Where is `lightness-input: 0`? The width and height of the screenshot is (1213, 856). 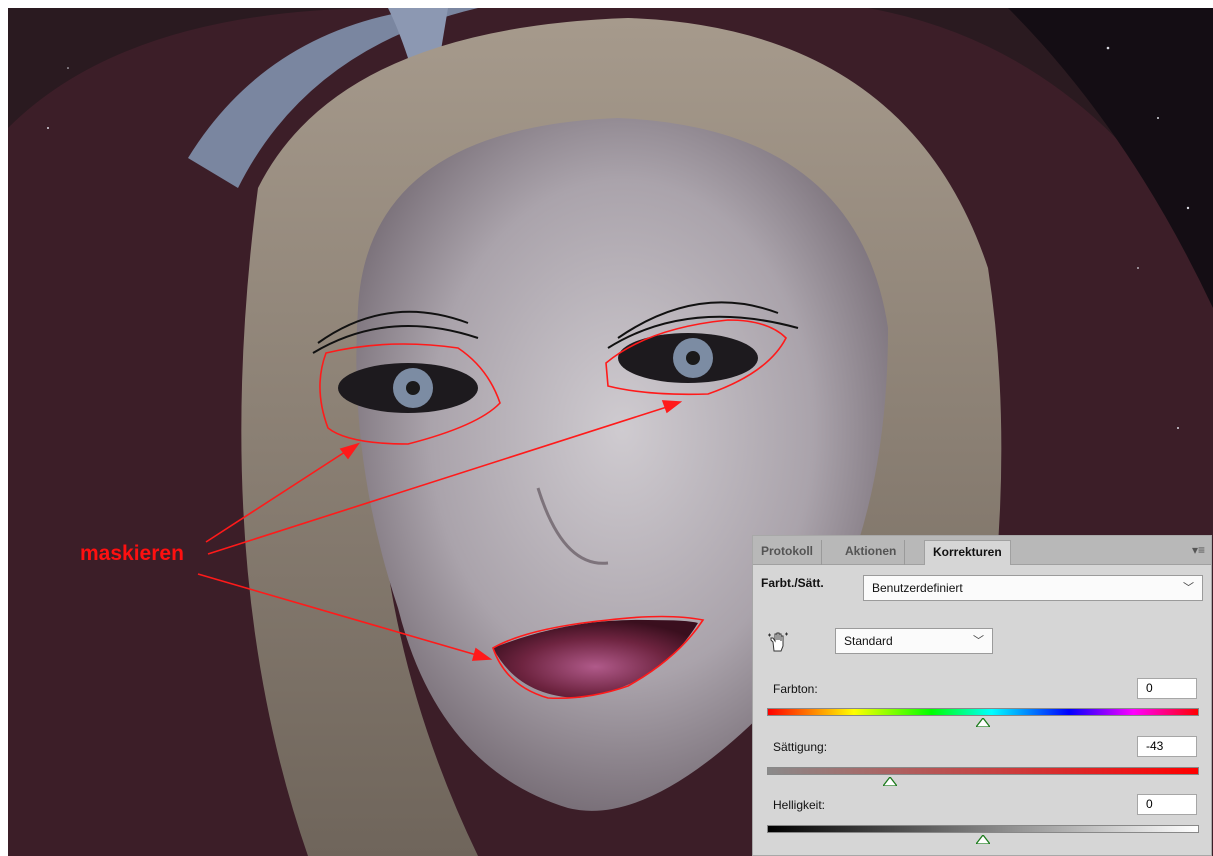 lightness-input: 0 is located at coordinates (1167, 804).